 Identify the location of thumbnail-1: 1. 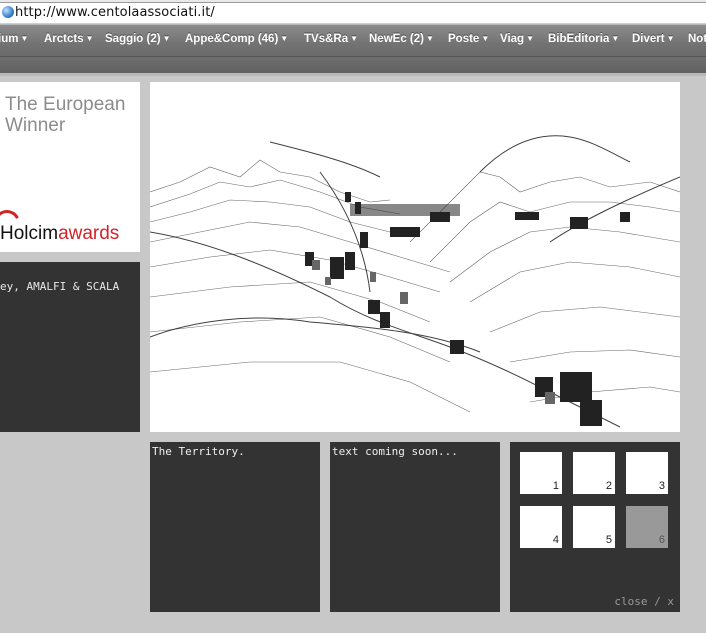
(541, 473).